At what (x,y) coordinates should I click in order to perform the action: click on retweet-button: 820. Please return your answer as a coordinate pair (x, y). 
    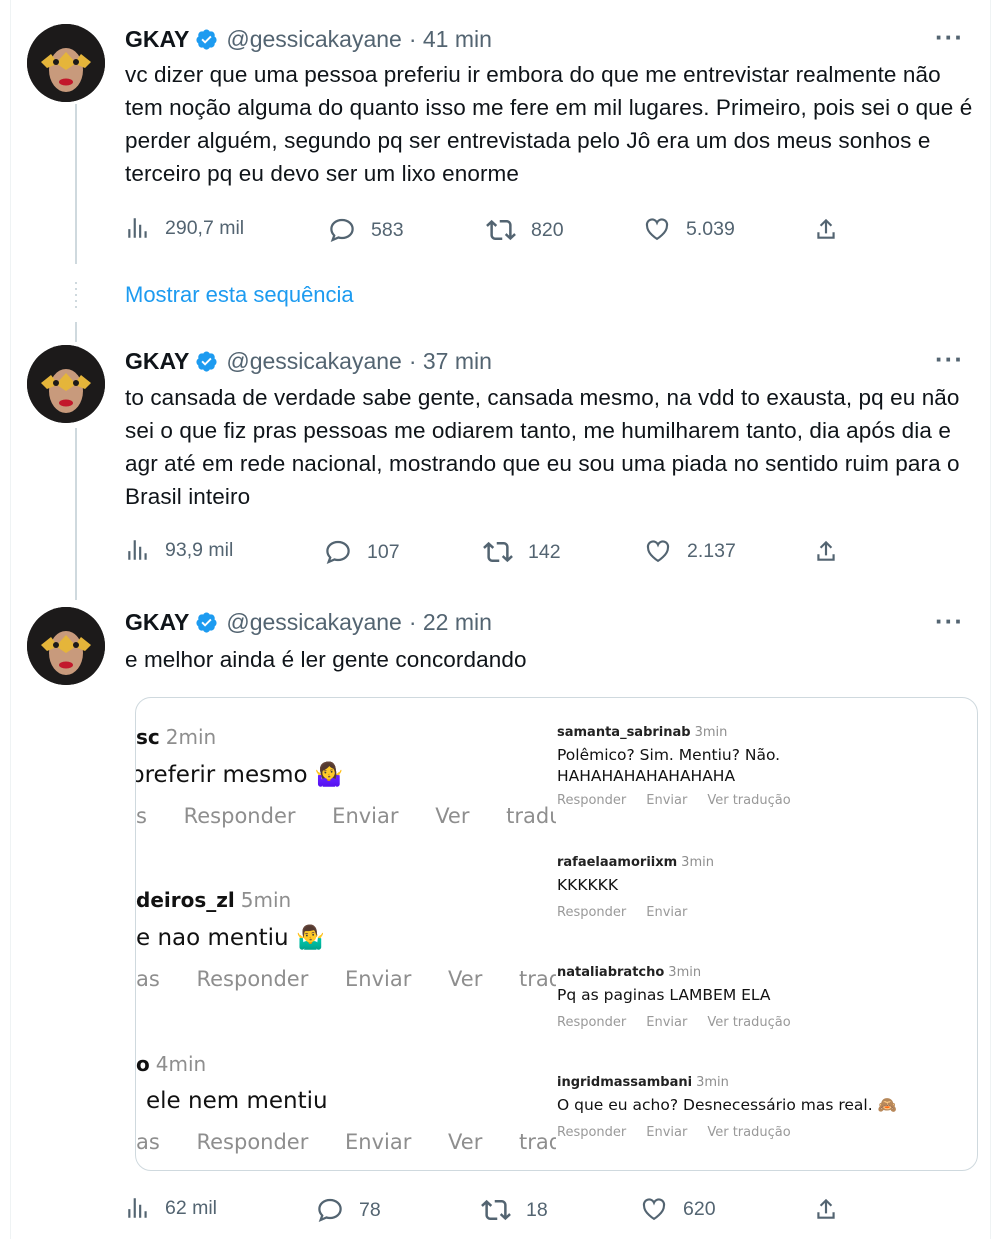
    Looking at the image, I should click on (524, 230).